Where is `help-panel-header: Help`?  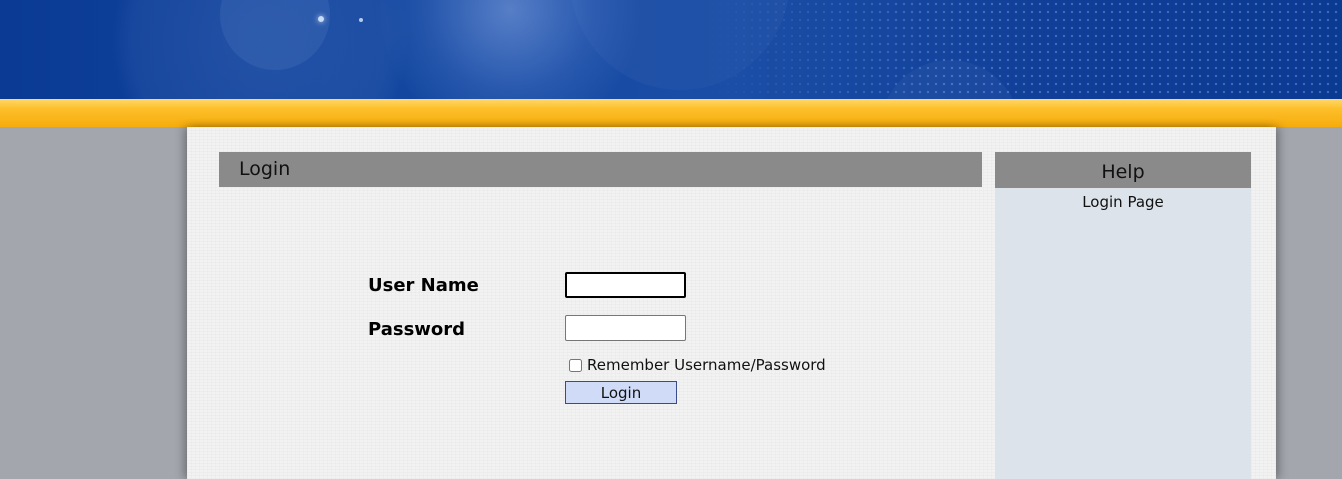
help-panel-header: Help is located at coordinates (1123, 170).